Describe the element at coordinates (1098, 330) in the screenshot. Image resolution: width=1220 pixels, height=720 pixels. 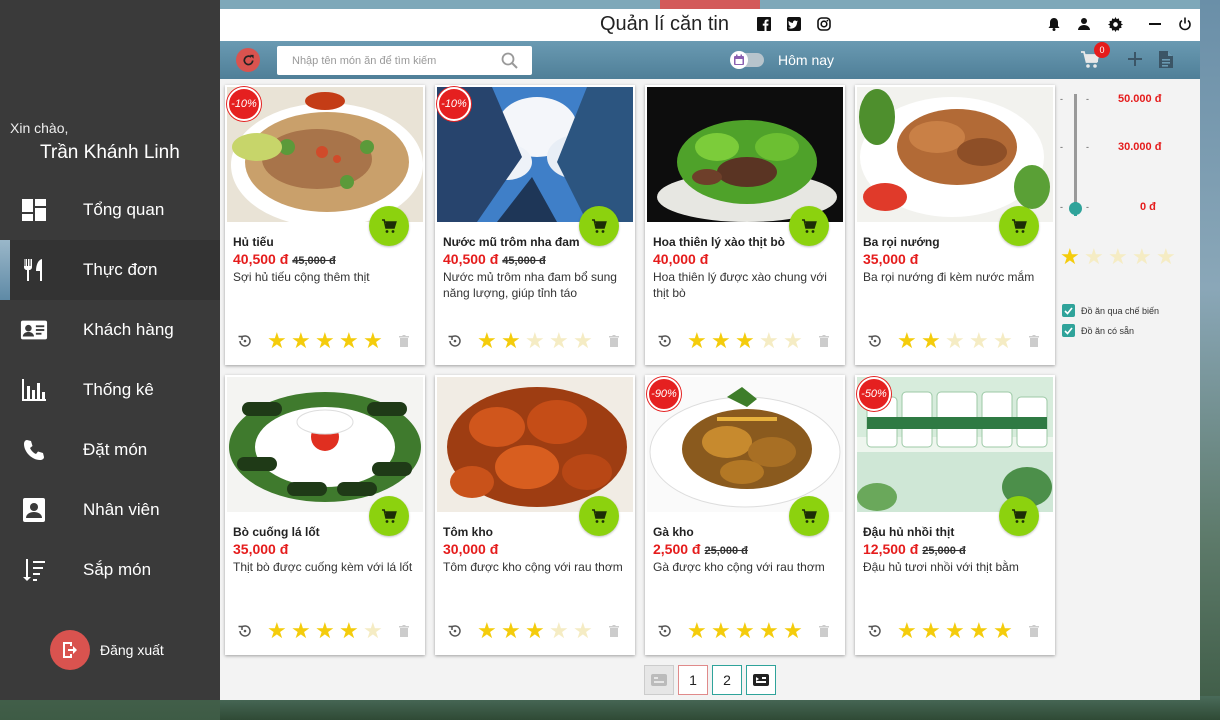
I see `checkbox-ready-food: Đồ ăn có sẵn` at that location.